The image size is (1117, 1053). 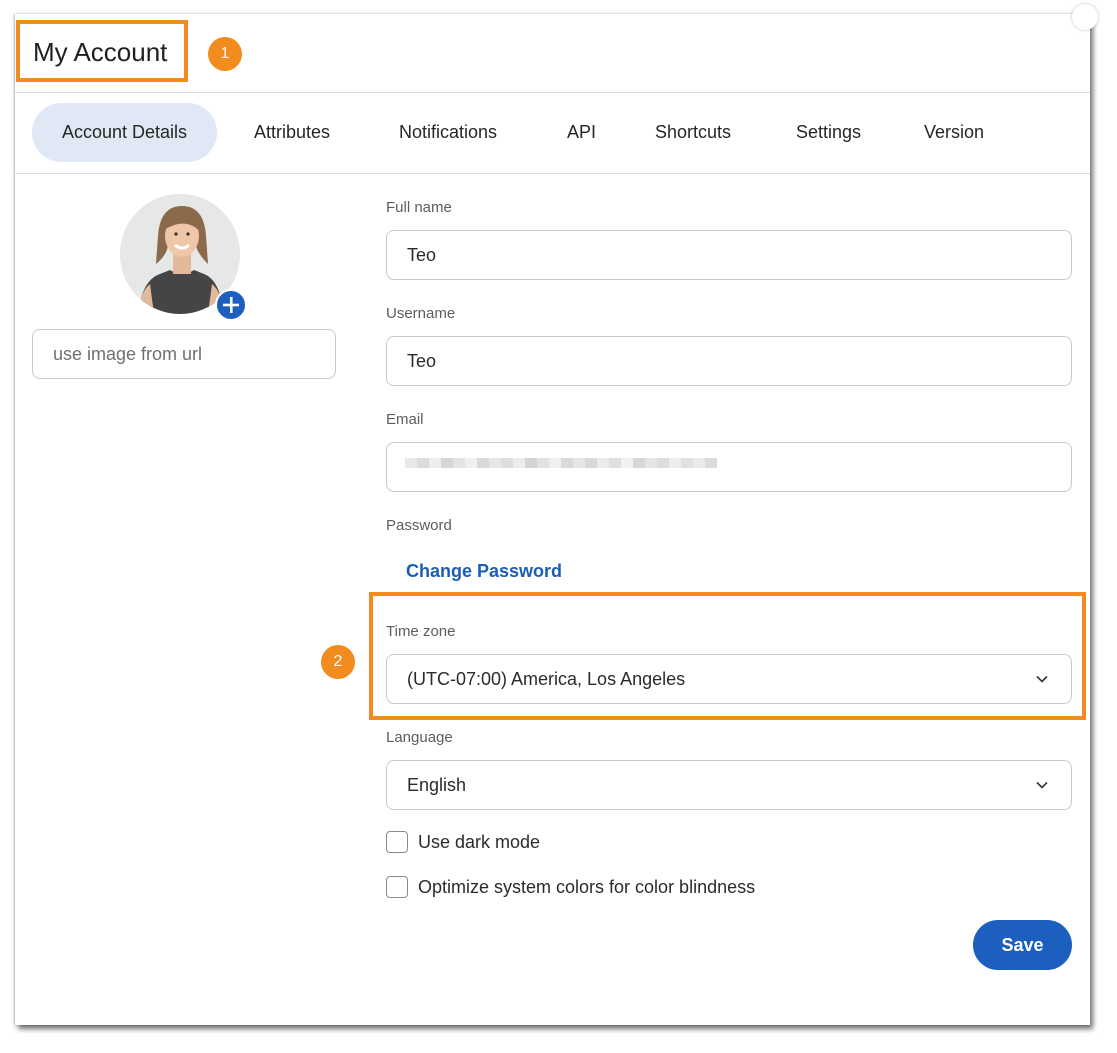 What do you see at coordinates (419, 207) in the screenshot?
I see `full-name-label: Full name` at bounding box center [419, 207].